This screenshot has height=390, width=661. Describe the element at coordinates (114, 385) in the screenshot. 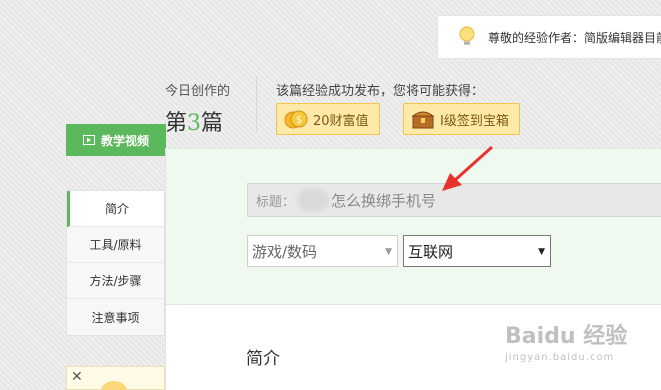

I see `mascot-icon` at that location.